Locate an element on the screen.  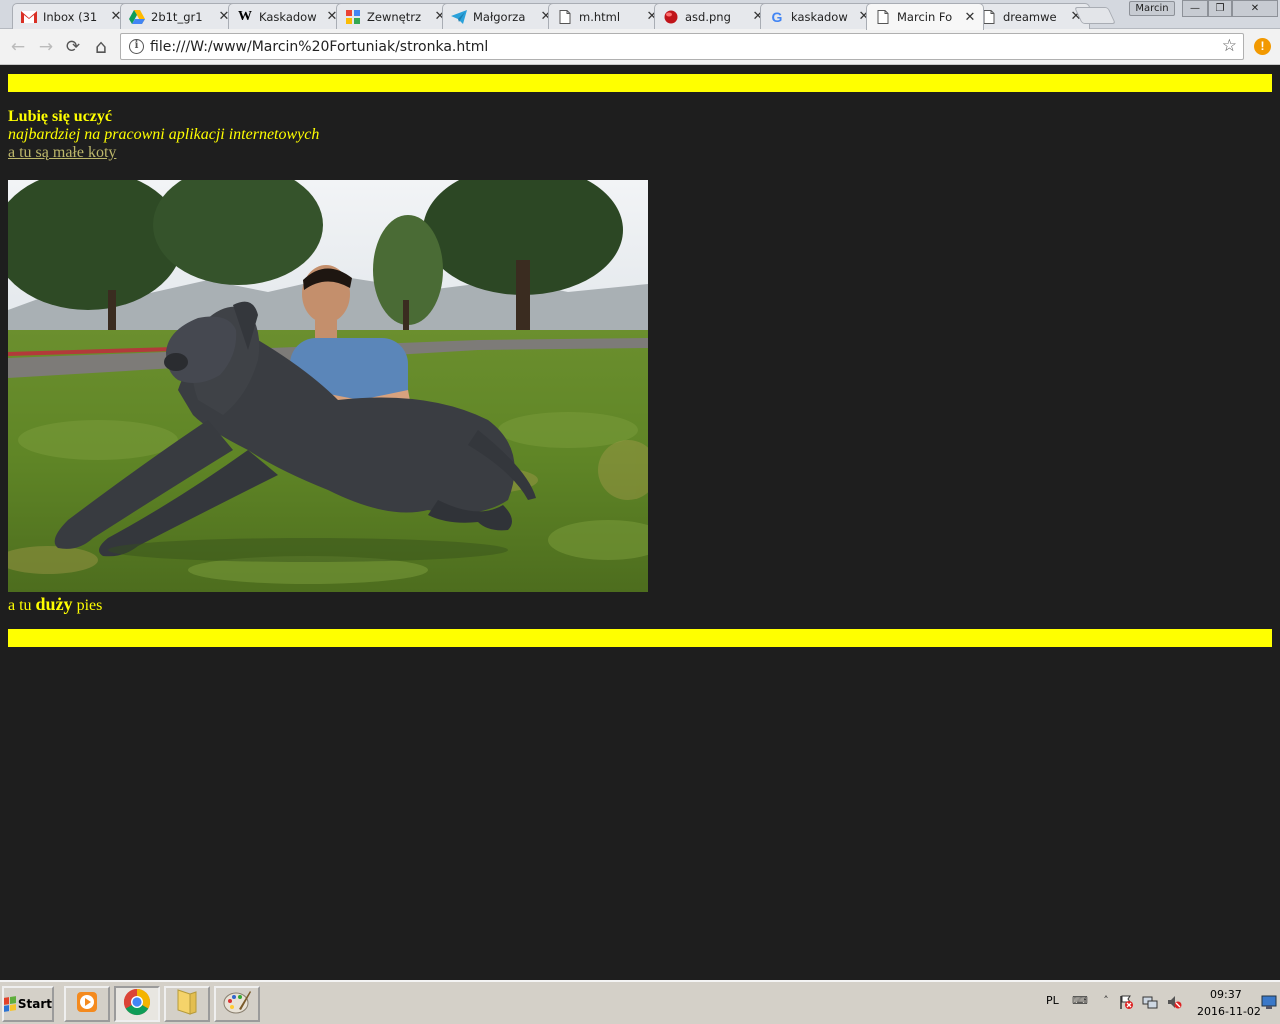
show-hidden-icons-chevron-icon: ˄ is located at coordinates (1106, 1002).